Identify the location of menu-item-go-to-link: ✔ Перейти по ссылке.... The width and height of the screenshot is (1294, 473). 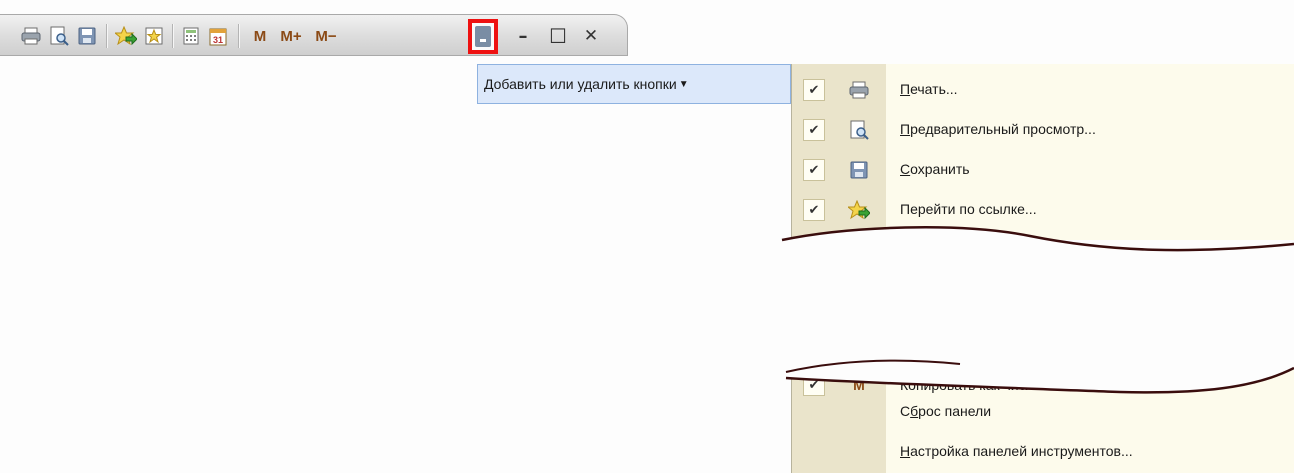
(1043, 210).